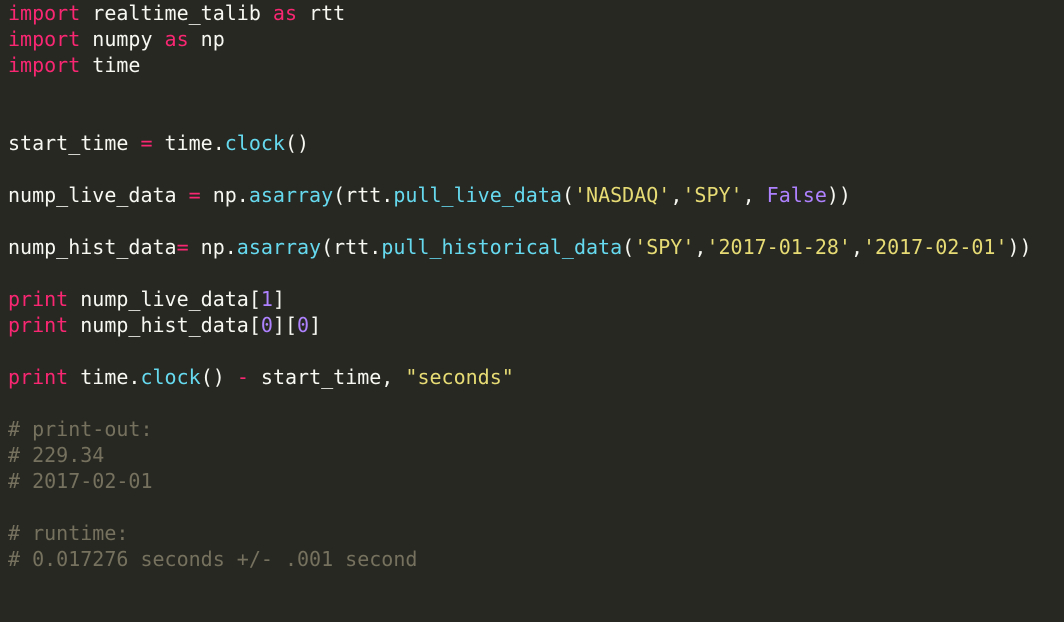 Image resolution: width=1064 pixels, height=622 pixels. What do you see at coordinates (520, 143) in the screenshot?
I see `code-line: start_time = time.clock()` at bounding box center [520, 143].